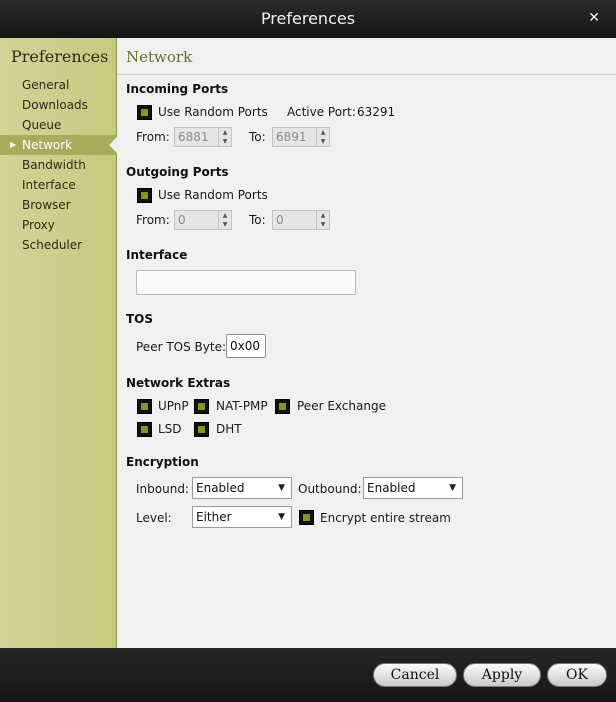  What do you see at coordinates (52, 245) in the screenshot?
I see `sidebar-item-label: Scheduler` at bounding box center [52, 245].